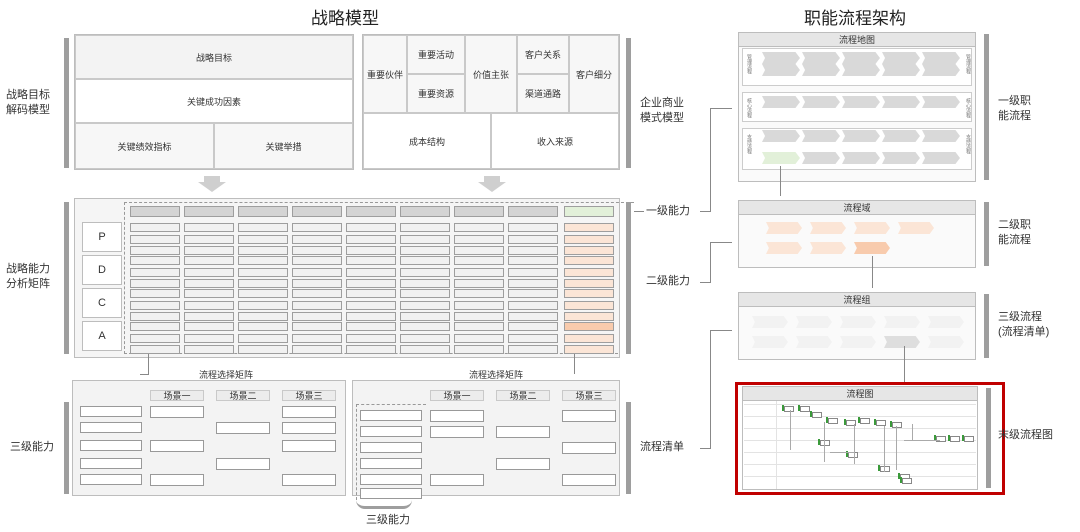  What do you see at coordinates (594, 74) in the screenshot?
I see `customer-segments-cell: 客户细分` at bounding box center [594, 74].